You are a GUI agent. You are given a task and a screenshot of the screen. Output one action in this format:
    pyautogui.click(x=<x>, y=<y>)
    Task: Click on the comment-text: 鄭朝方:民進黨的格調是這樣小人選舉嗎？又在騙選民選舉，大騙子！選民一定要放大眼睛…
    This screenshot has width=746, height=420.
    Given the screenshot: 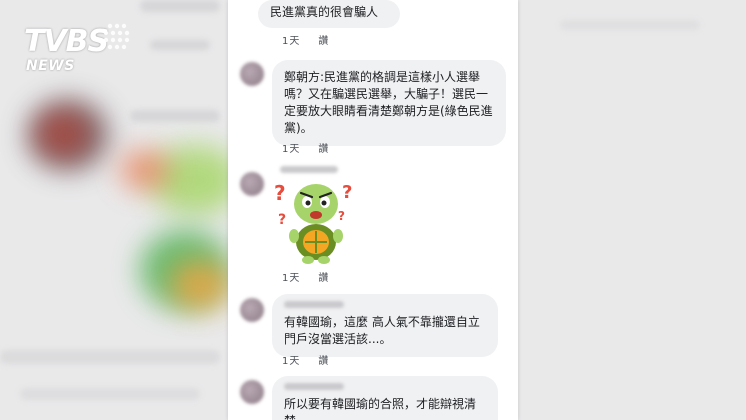 What is the action you would take?
    pyautogui.click(x=388, y=102)
    